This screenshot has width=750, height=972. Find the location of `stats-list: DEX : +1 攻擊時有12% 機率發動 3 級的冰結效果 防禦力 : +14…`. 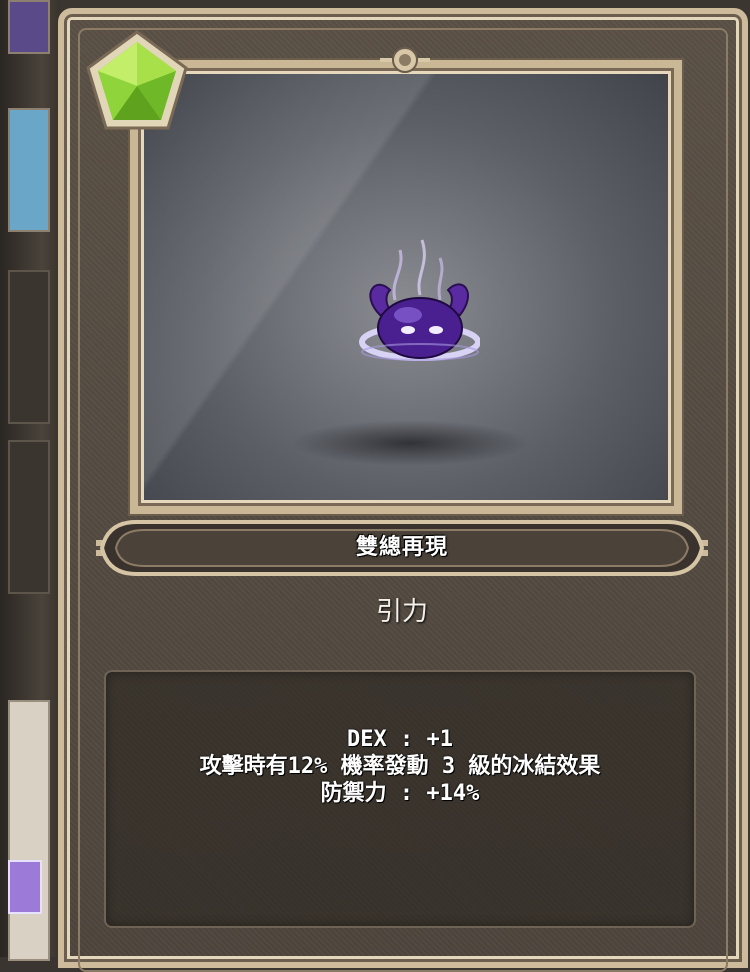

stats-list: DEX : +1 攻擊時有12% 機率發動 3 級的冰結效果 防禦力 : +14… is located at coordinates (400, 766).